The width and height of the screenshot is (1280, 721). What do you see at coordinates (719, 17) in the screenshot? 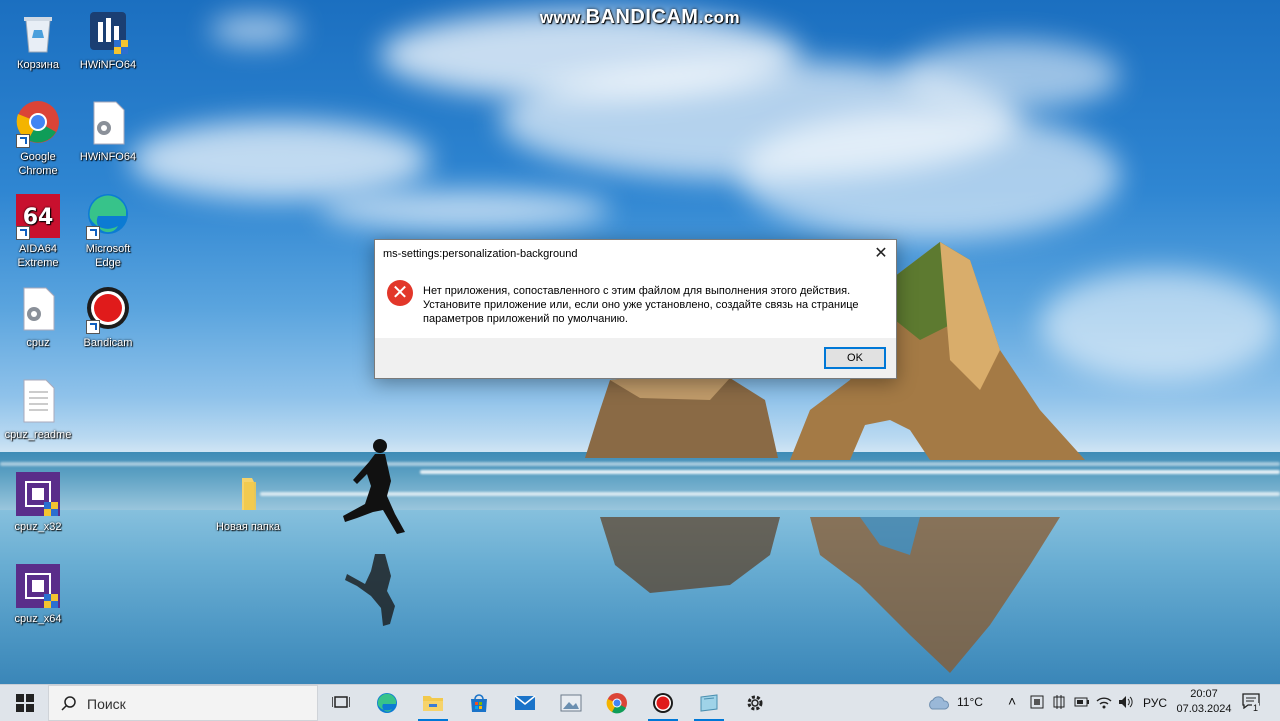
I see `watermark-suffix: .com` at bounding box center [719, 17].